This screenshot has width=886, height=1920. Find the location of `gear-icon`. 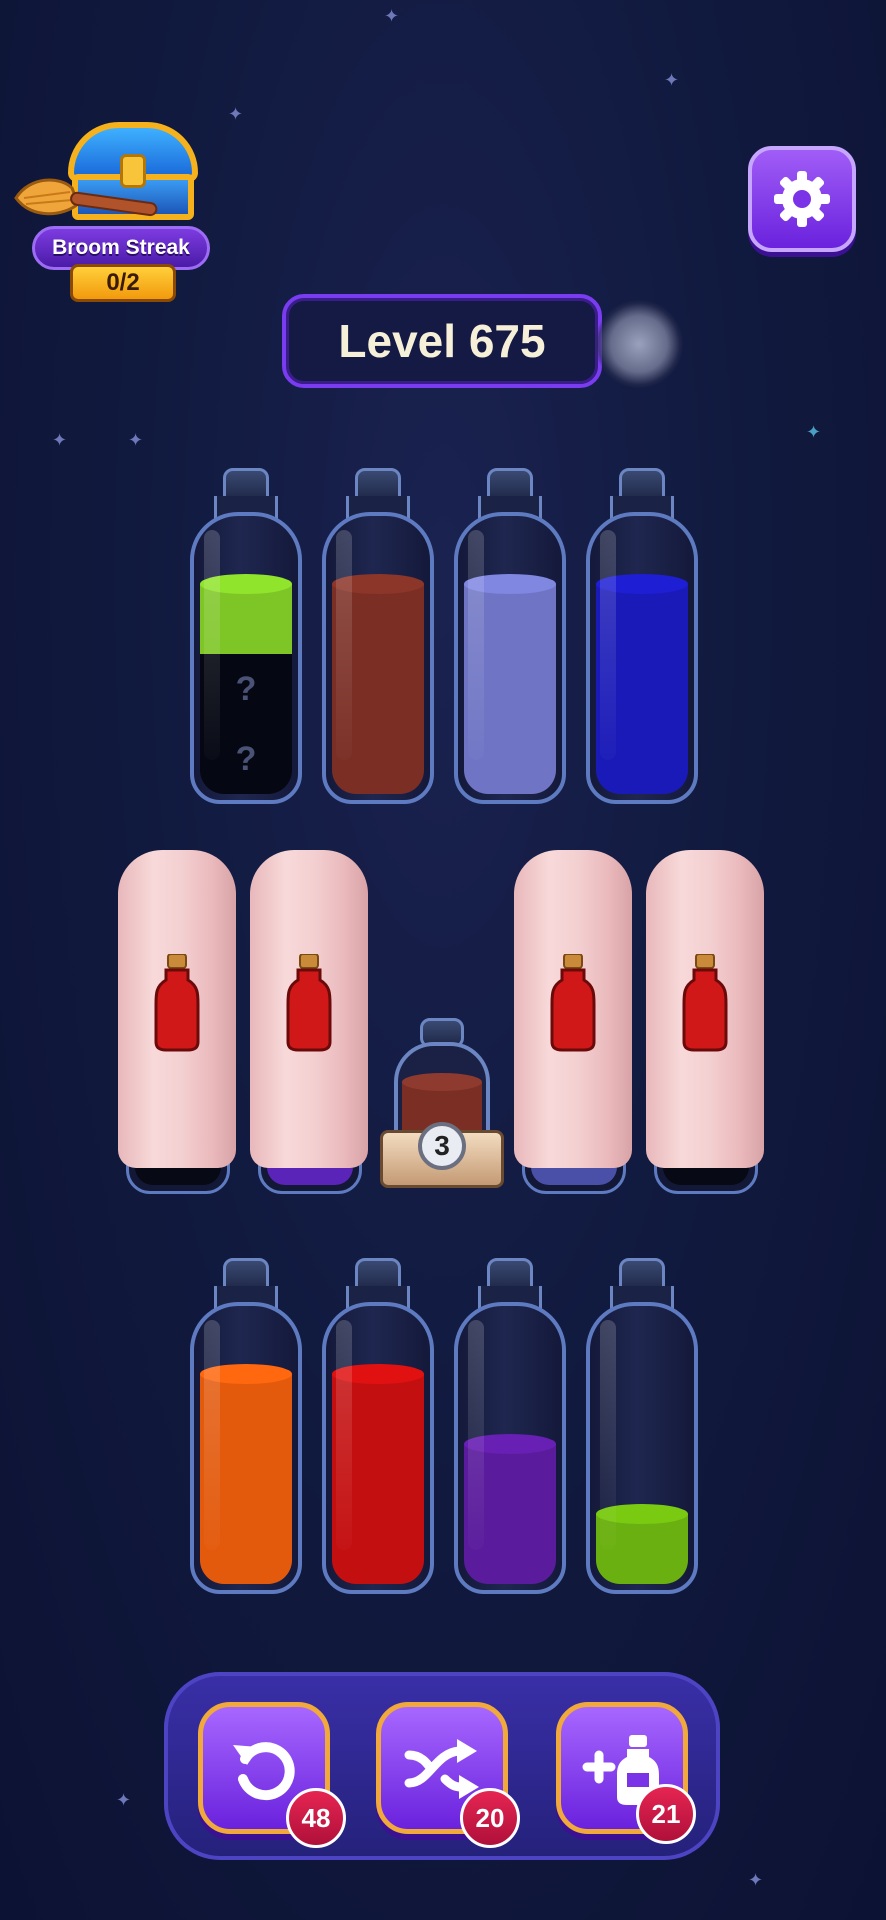

gear-icon is located at coordinates (802, 199).